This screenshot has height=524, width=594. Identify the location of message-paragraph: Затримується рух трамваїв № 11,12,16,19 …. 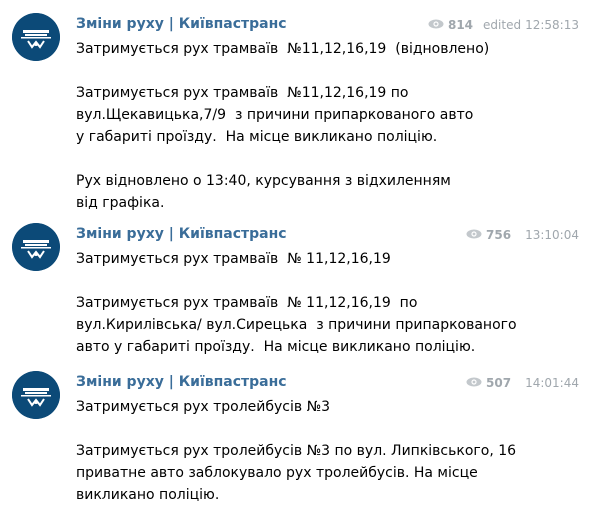
(299, 325).